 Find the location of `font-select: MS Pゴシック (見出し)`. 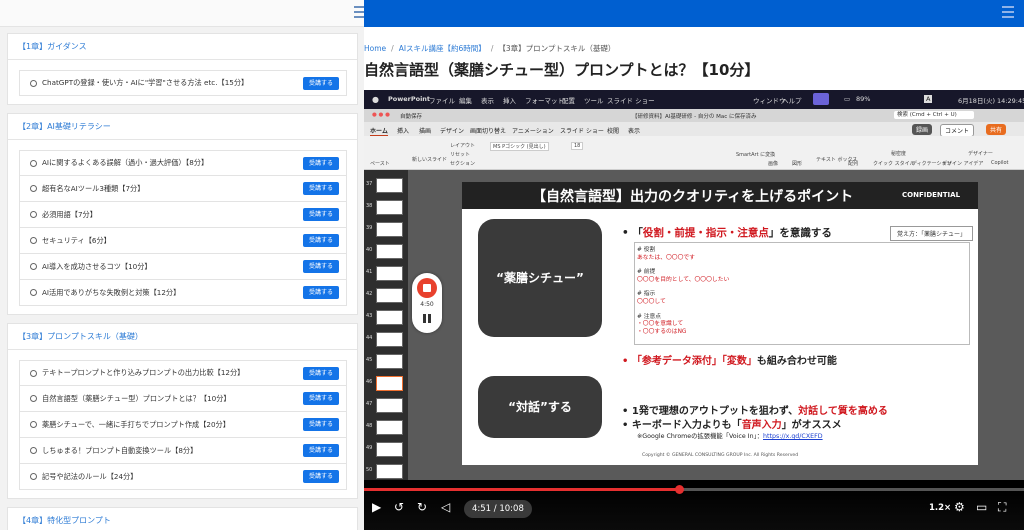

font-select: MS Pゴシック (見出し) is located at coordinates (519, 146).